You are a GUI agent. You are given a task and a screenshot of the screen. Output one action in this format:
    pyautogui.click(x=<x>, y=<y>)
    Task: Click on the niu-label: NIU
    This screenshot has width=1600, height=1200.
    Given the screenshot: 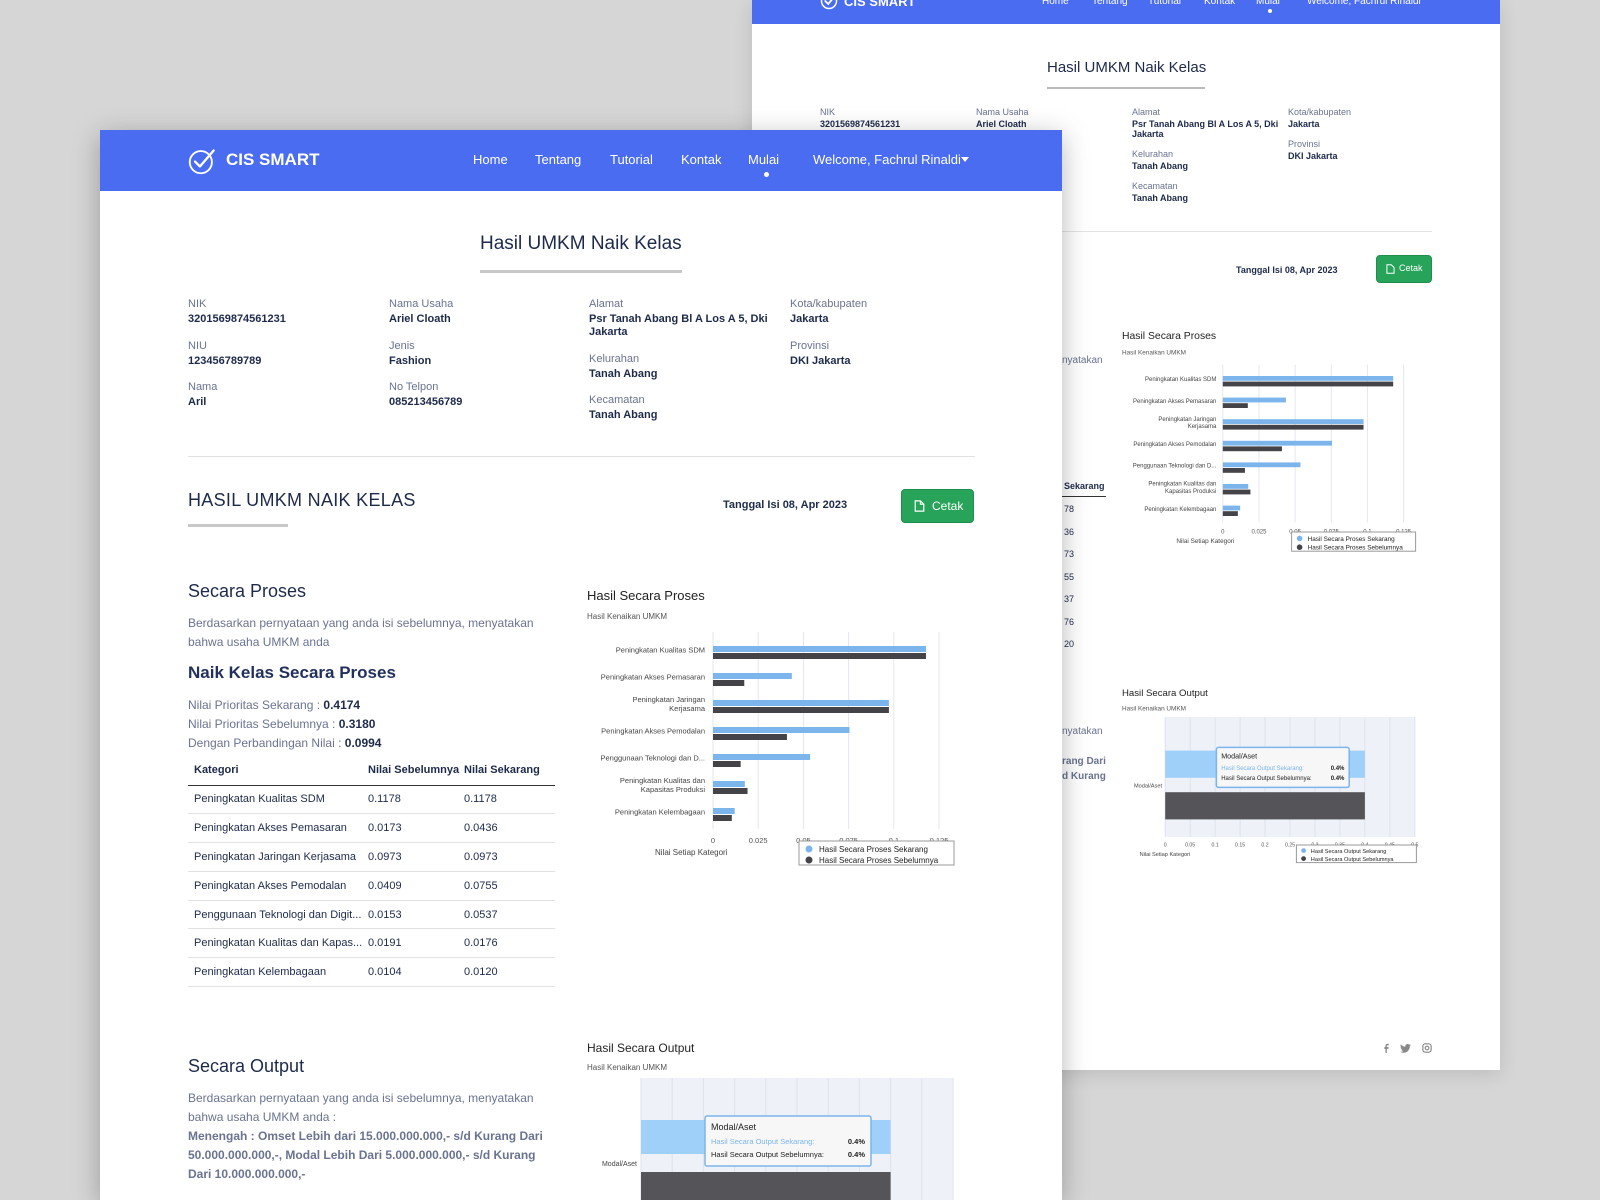 What is the action you would take?
    pyautogui.click(x=197, y=346)
    